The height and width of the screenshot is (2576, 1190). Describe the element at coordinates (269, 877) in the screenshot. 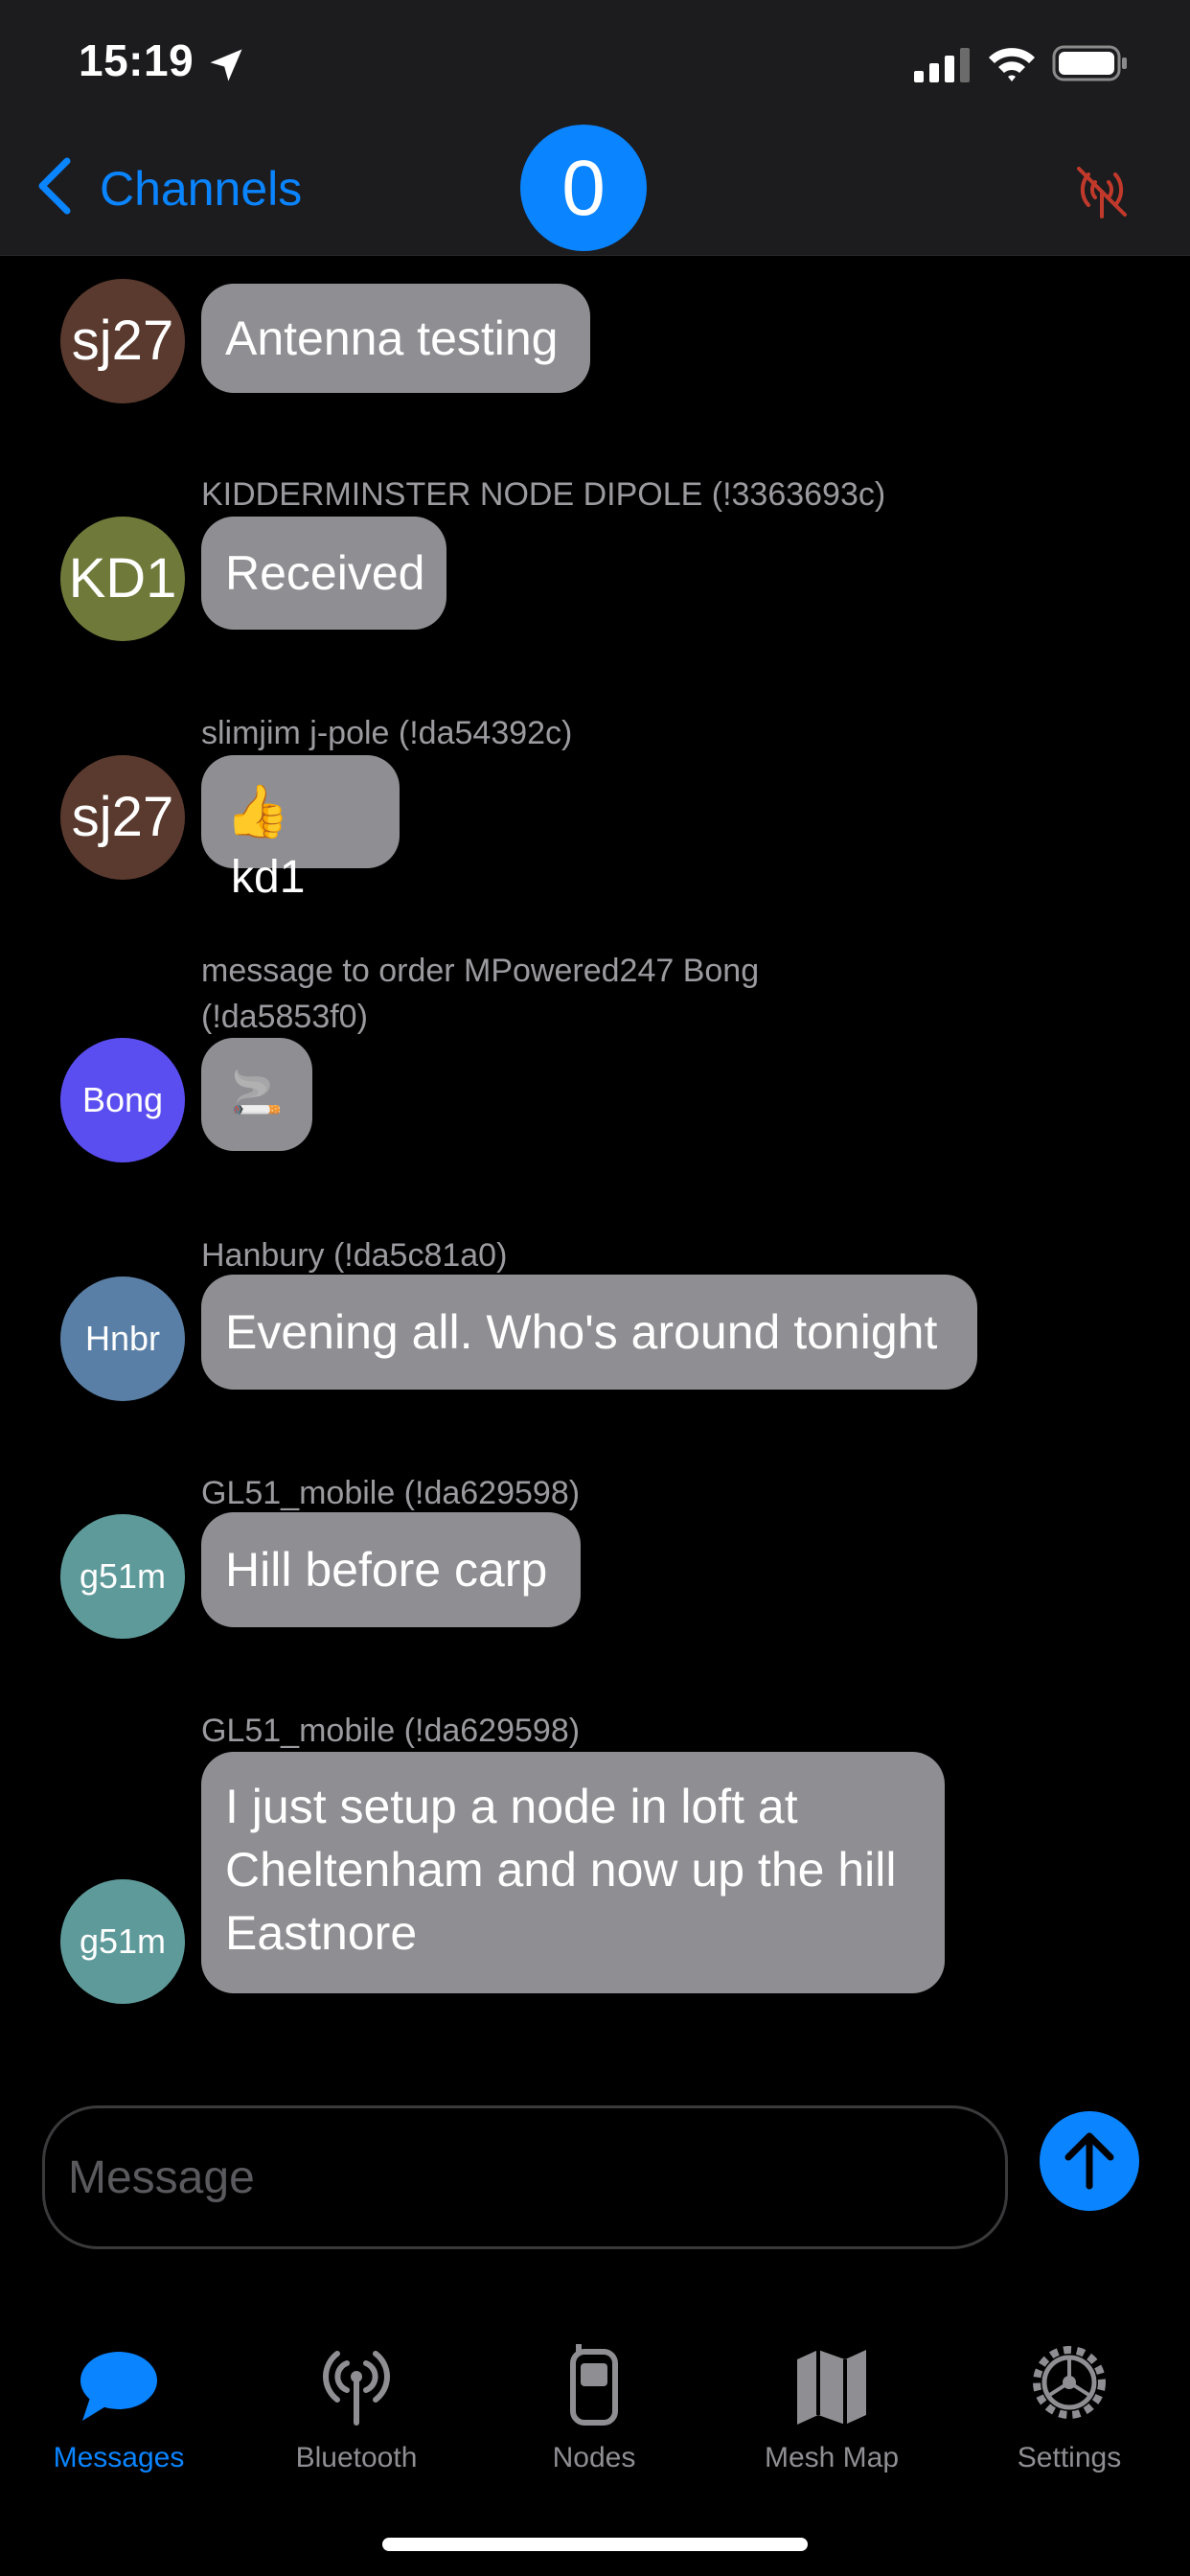

I see `message-text: kd1` at that location.